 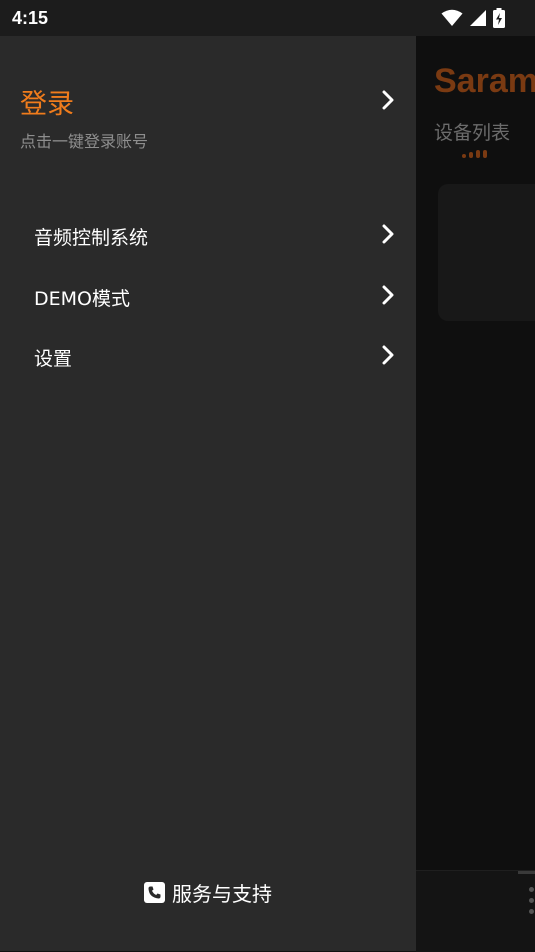 I want to click on device-list-heading: 设备列表, so click(x=472, y=133).